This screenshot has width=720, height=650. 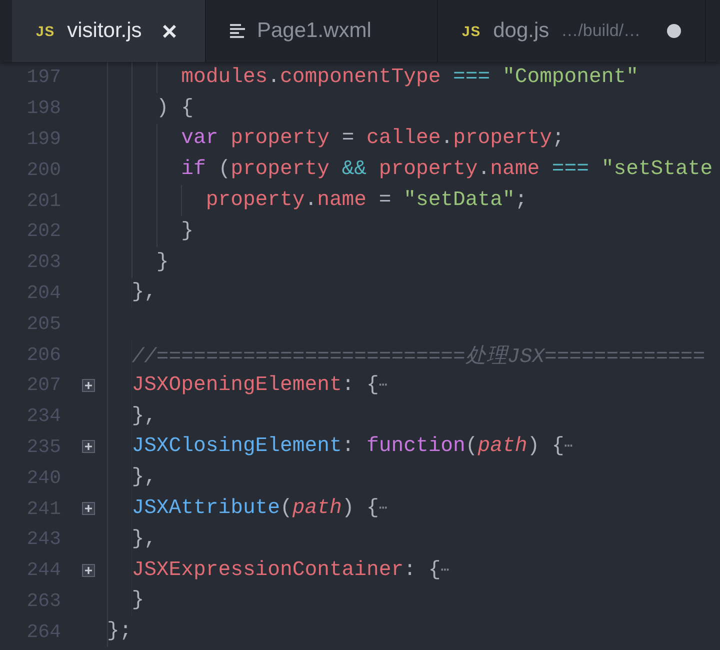 What do you see at coordinates (314, 31) in the screenshot?
I see `tab-label: Page1.wxml` at bounding box center [314, 31].